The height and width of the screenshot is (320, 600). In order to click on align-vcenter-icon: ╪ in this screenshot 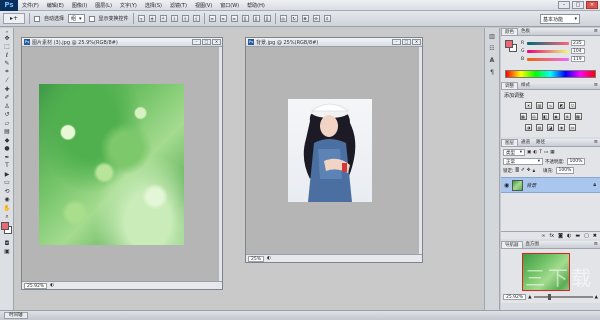, I will do `click(152, 18)`.